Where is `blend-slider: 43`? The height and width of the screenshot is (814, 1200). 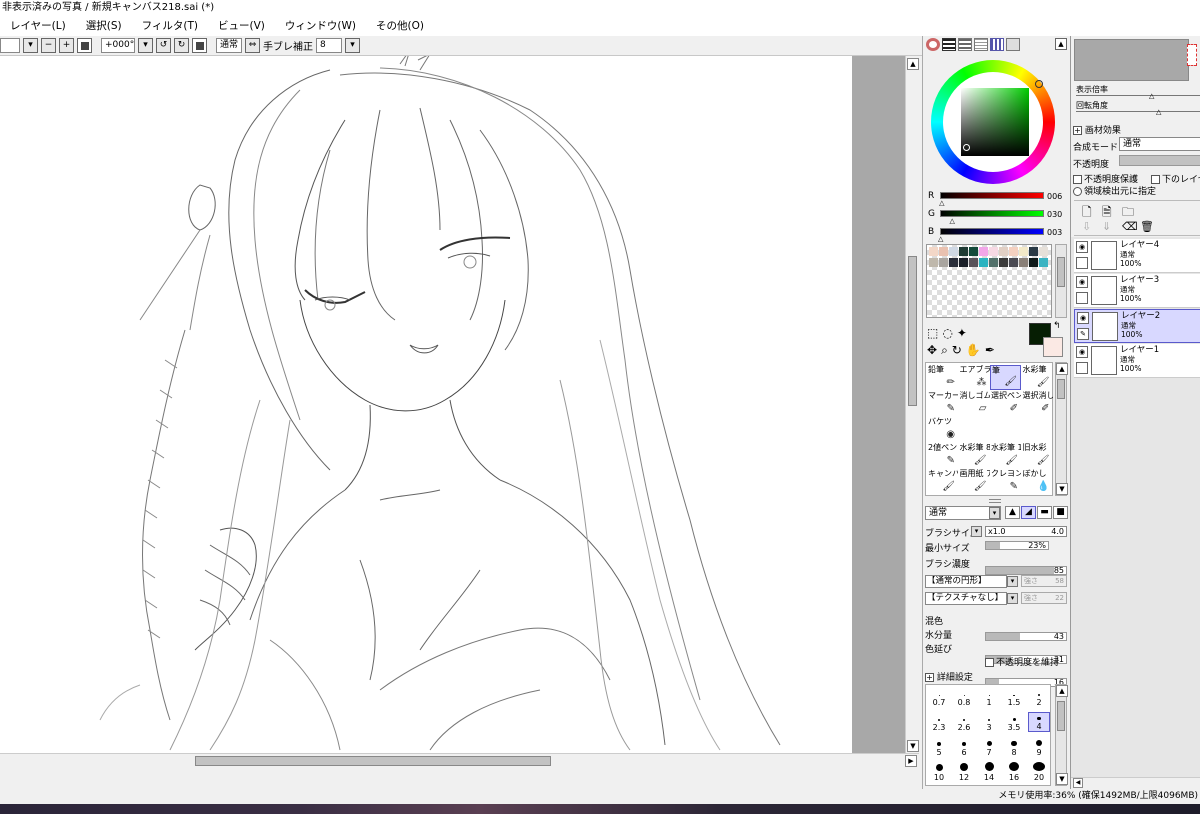
blend-slider: 43 is located at coordinates (1026, 636).